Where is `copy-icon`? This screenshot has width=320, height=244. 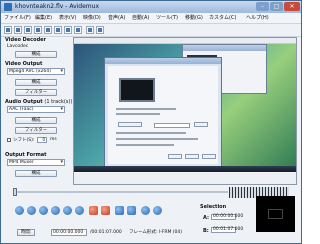
copy-icon is located at coordinates (58, 30).